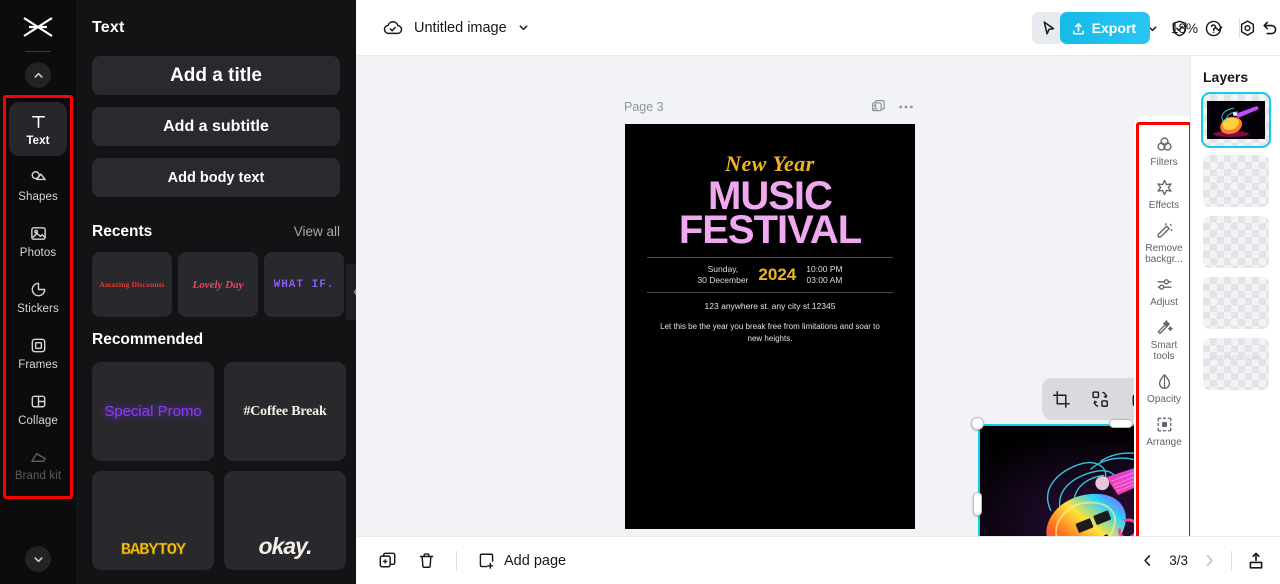  I want to click on trash-icon, so click(426, 560).